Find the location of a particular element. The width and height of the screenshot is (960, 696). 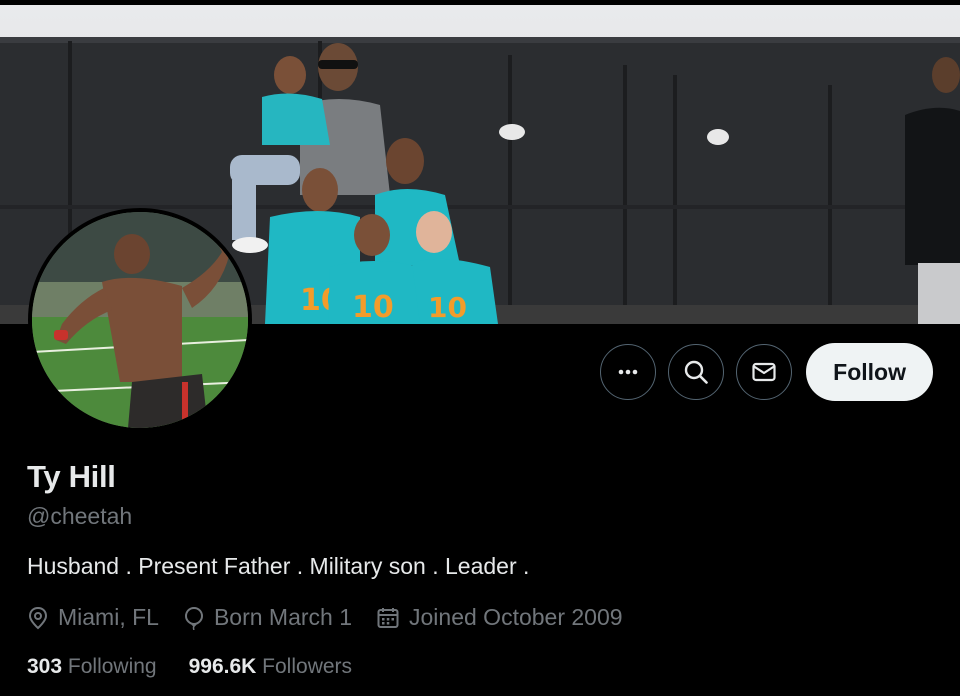

birthday-item: Born March 1 is located at coordinates (267, 617).